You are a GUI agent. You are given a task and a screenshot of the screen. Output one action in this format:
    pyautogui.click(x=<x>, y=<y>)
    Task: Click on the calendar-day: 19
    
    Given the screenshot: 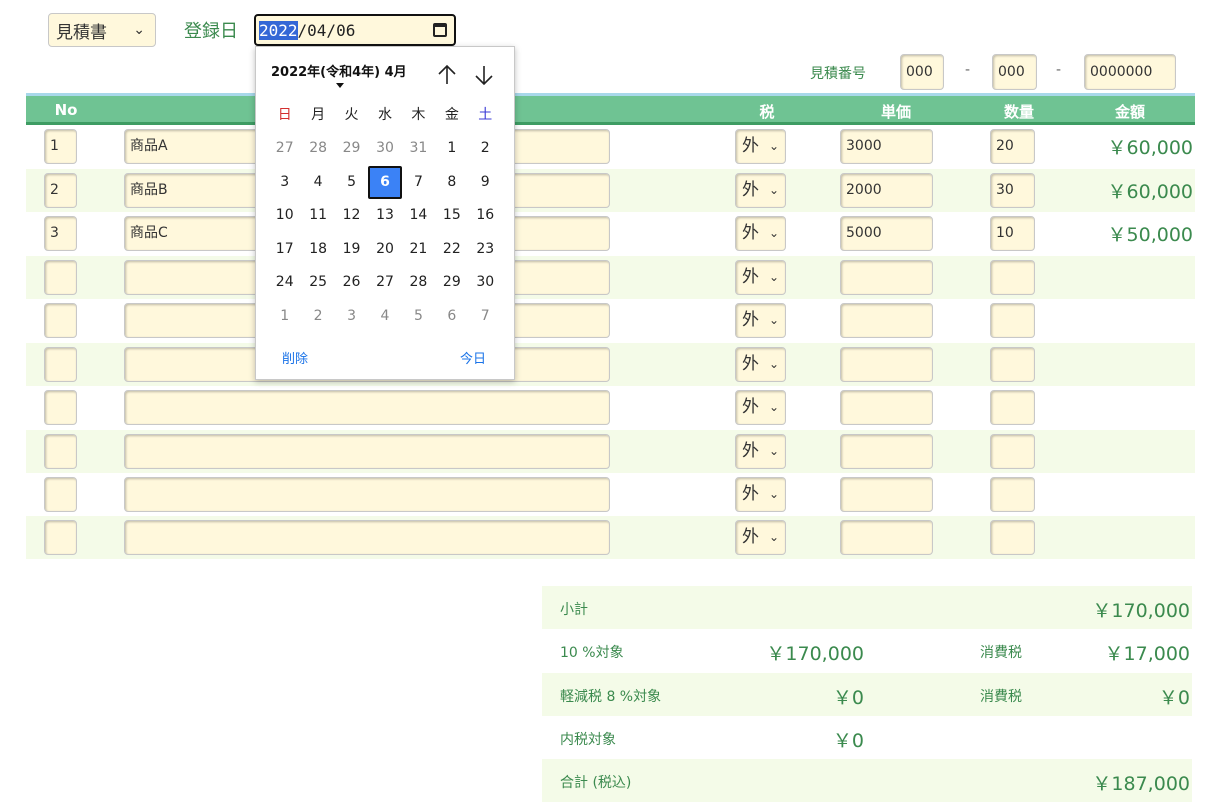 What is the action you would take?
    pyautogui.click(x=351, y=250)
    